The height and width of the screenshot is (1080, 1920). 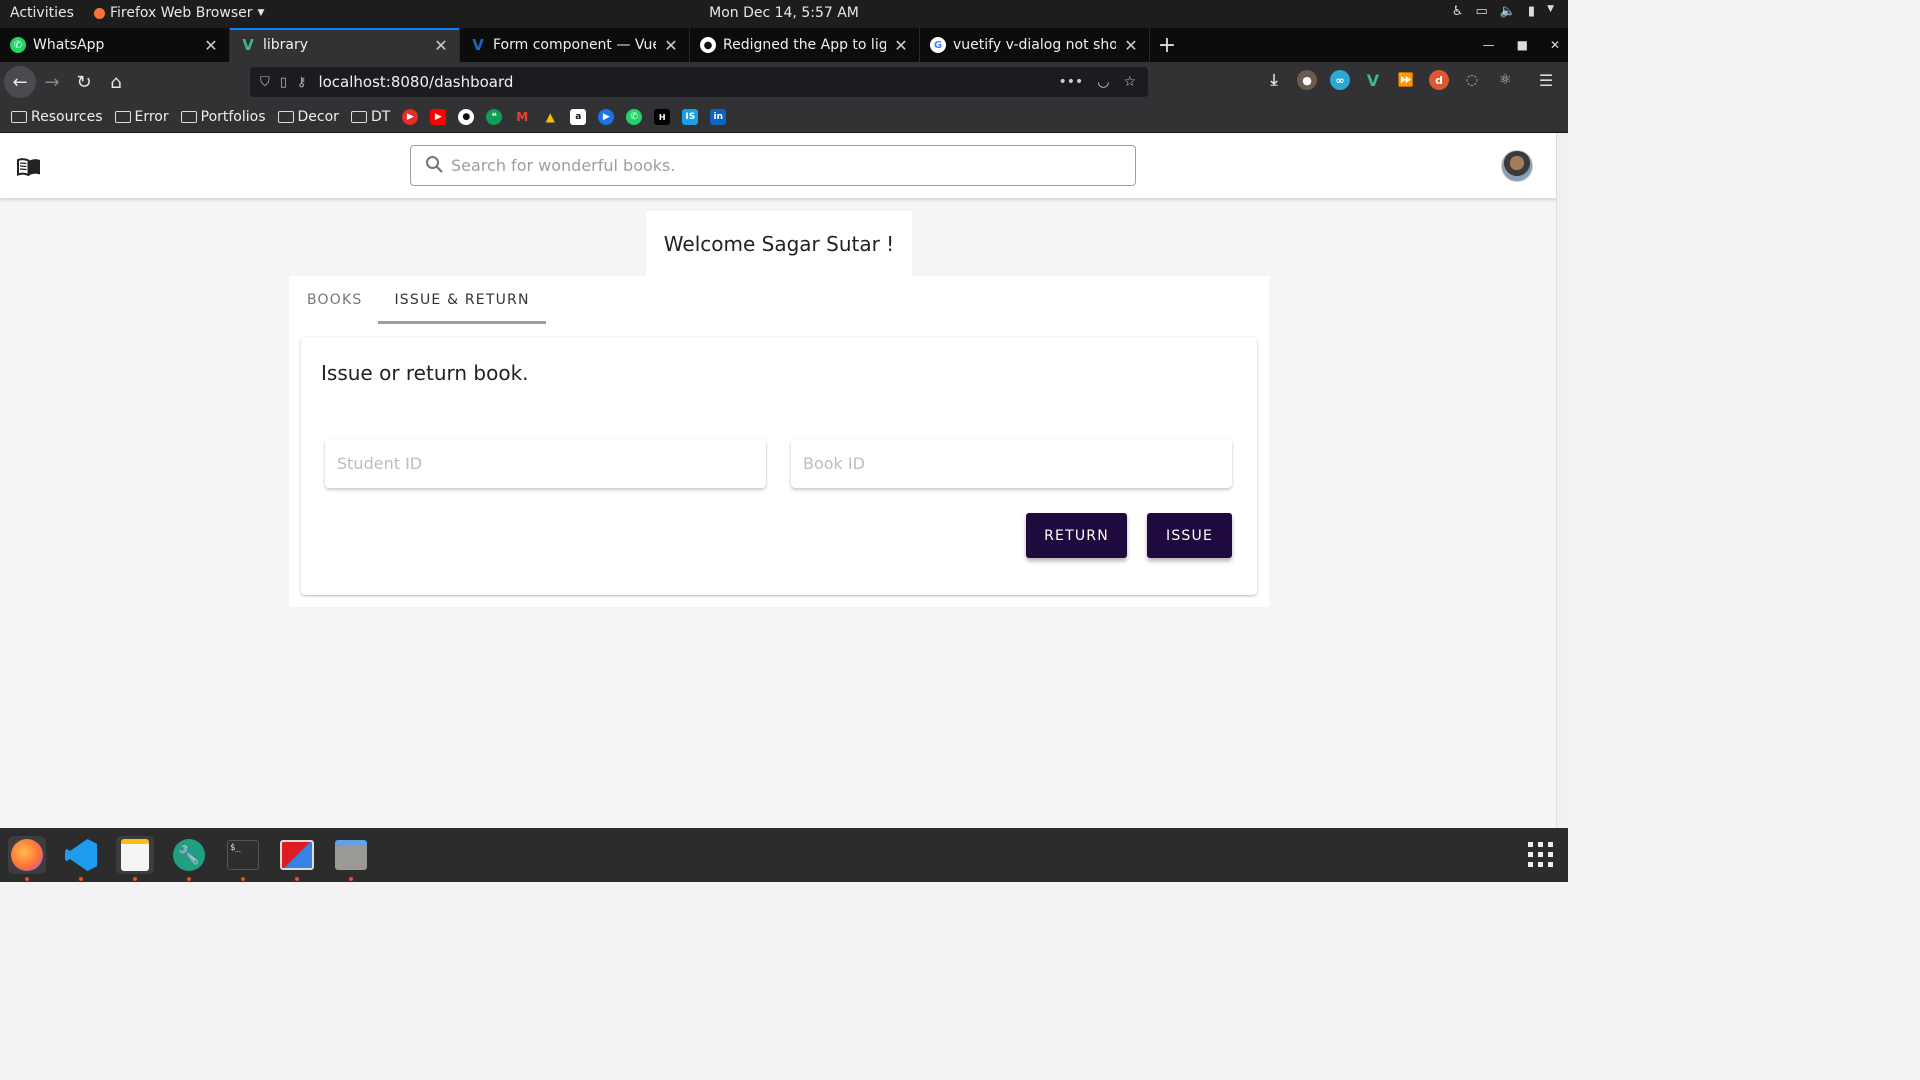 I want to click on bookmark-folder: DT, so click(x=370, y=117).